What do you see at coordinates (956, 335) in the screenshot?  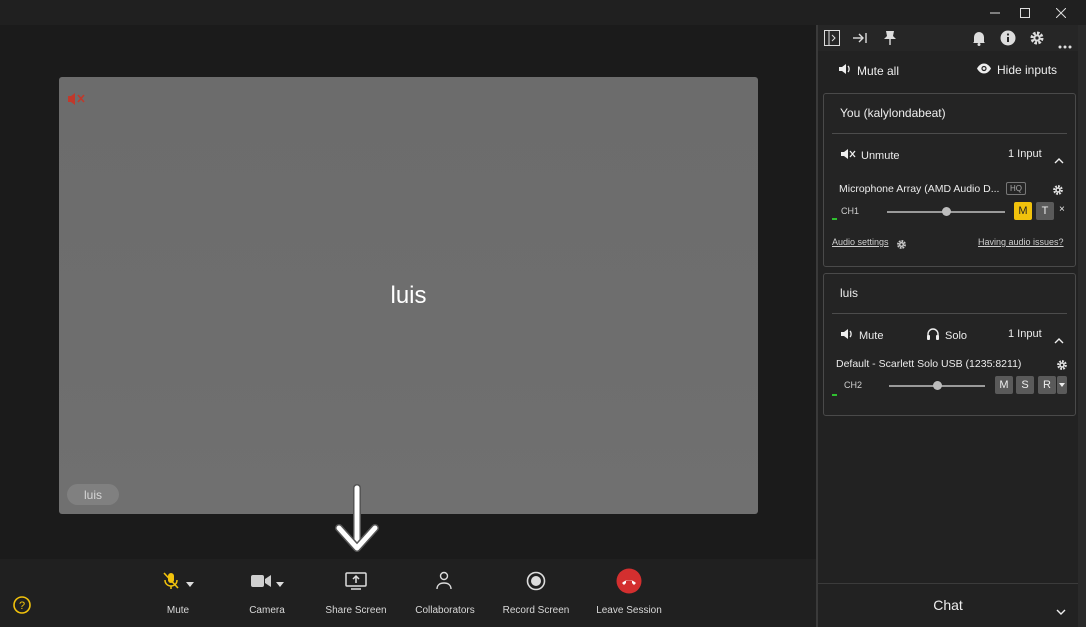 I see `solo-label: Solo` at bounding box center [956, 335].